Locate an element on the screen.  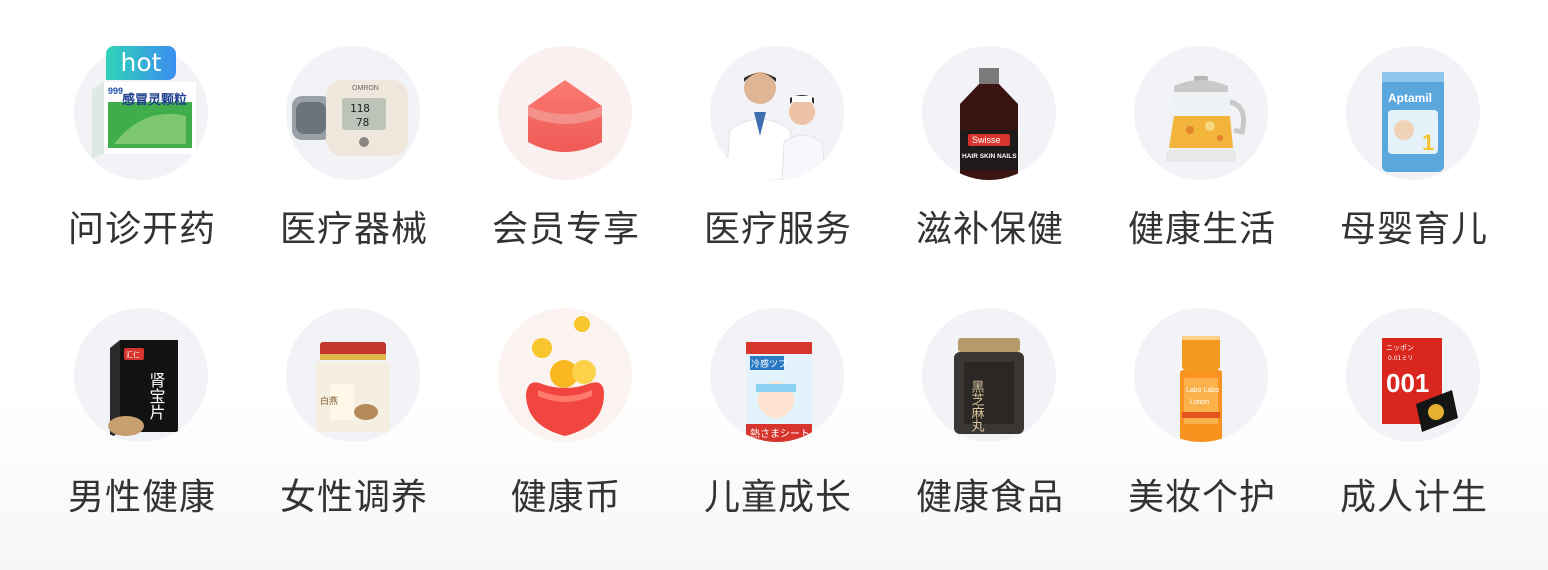
category-item-child-growth: 冷感ツブ 熱さまシート 儿童成长 is located at coordinates (778, 405).